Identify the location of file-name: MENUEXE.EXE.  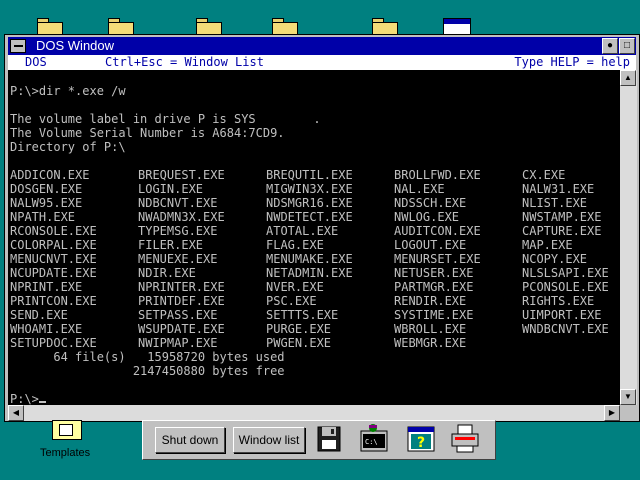
(178, 259).